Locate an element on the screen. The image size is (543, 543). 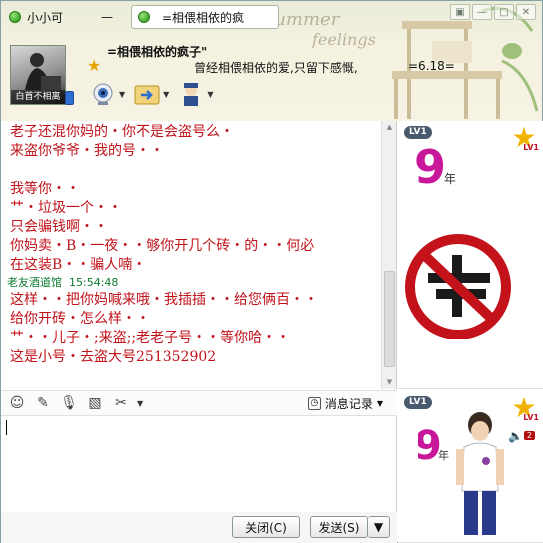
prohibited-sign-icon is located at coordinates (458, 286).